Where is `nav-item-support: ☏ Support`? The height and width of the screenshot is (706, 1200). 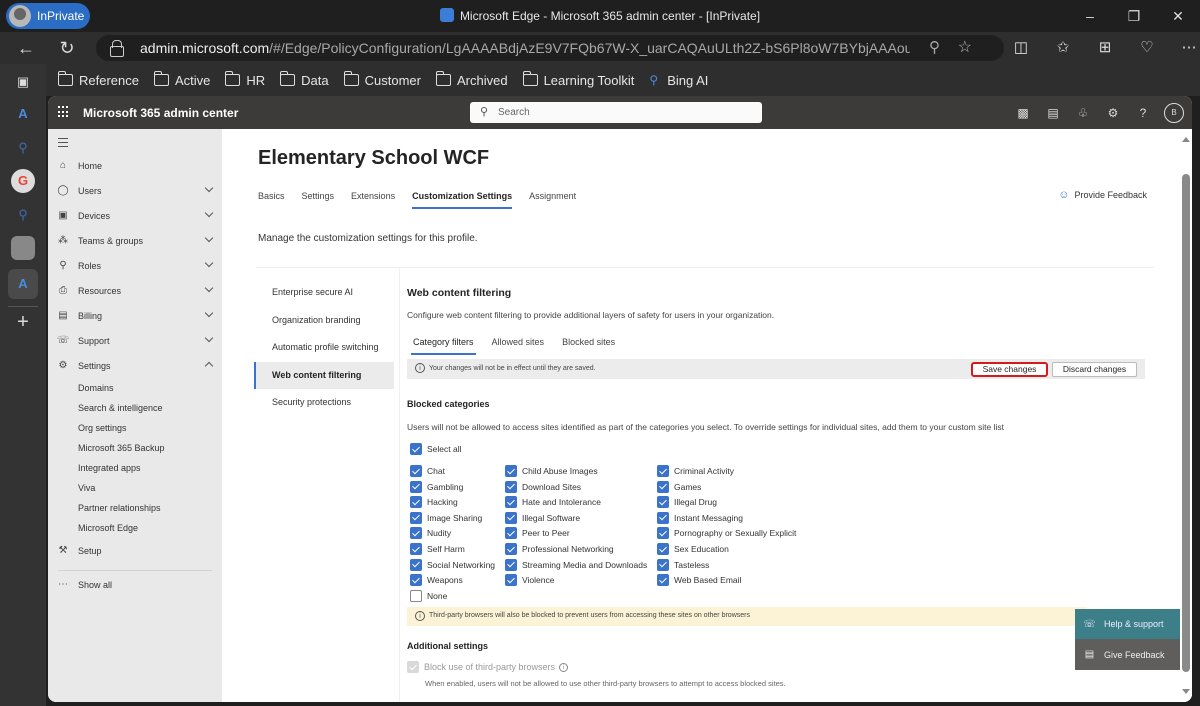
nav-item-support: ☏ Support is located at coordinates (135, 340).